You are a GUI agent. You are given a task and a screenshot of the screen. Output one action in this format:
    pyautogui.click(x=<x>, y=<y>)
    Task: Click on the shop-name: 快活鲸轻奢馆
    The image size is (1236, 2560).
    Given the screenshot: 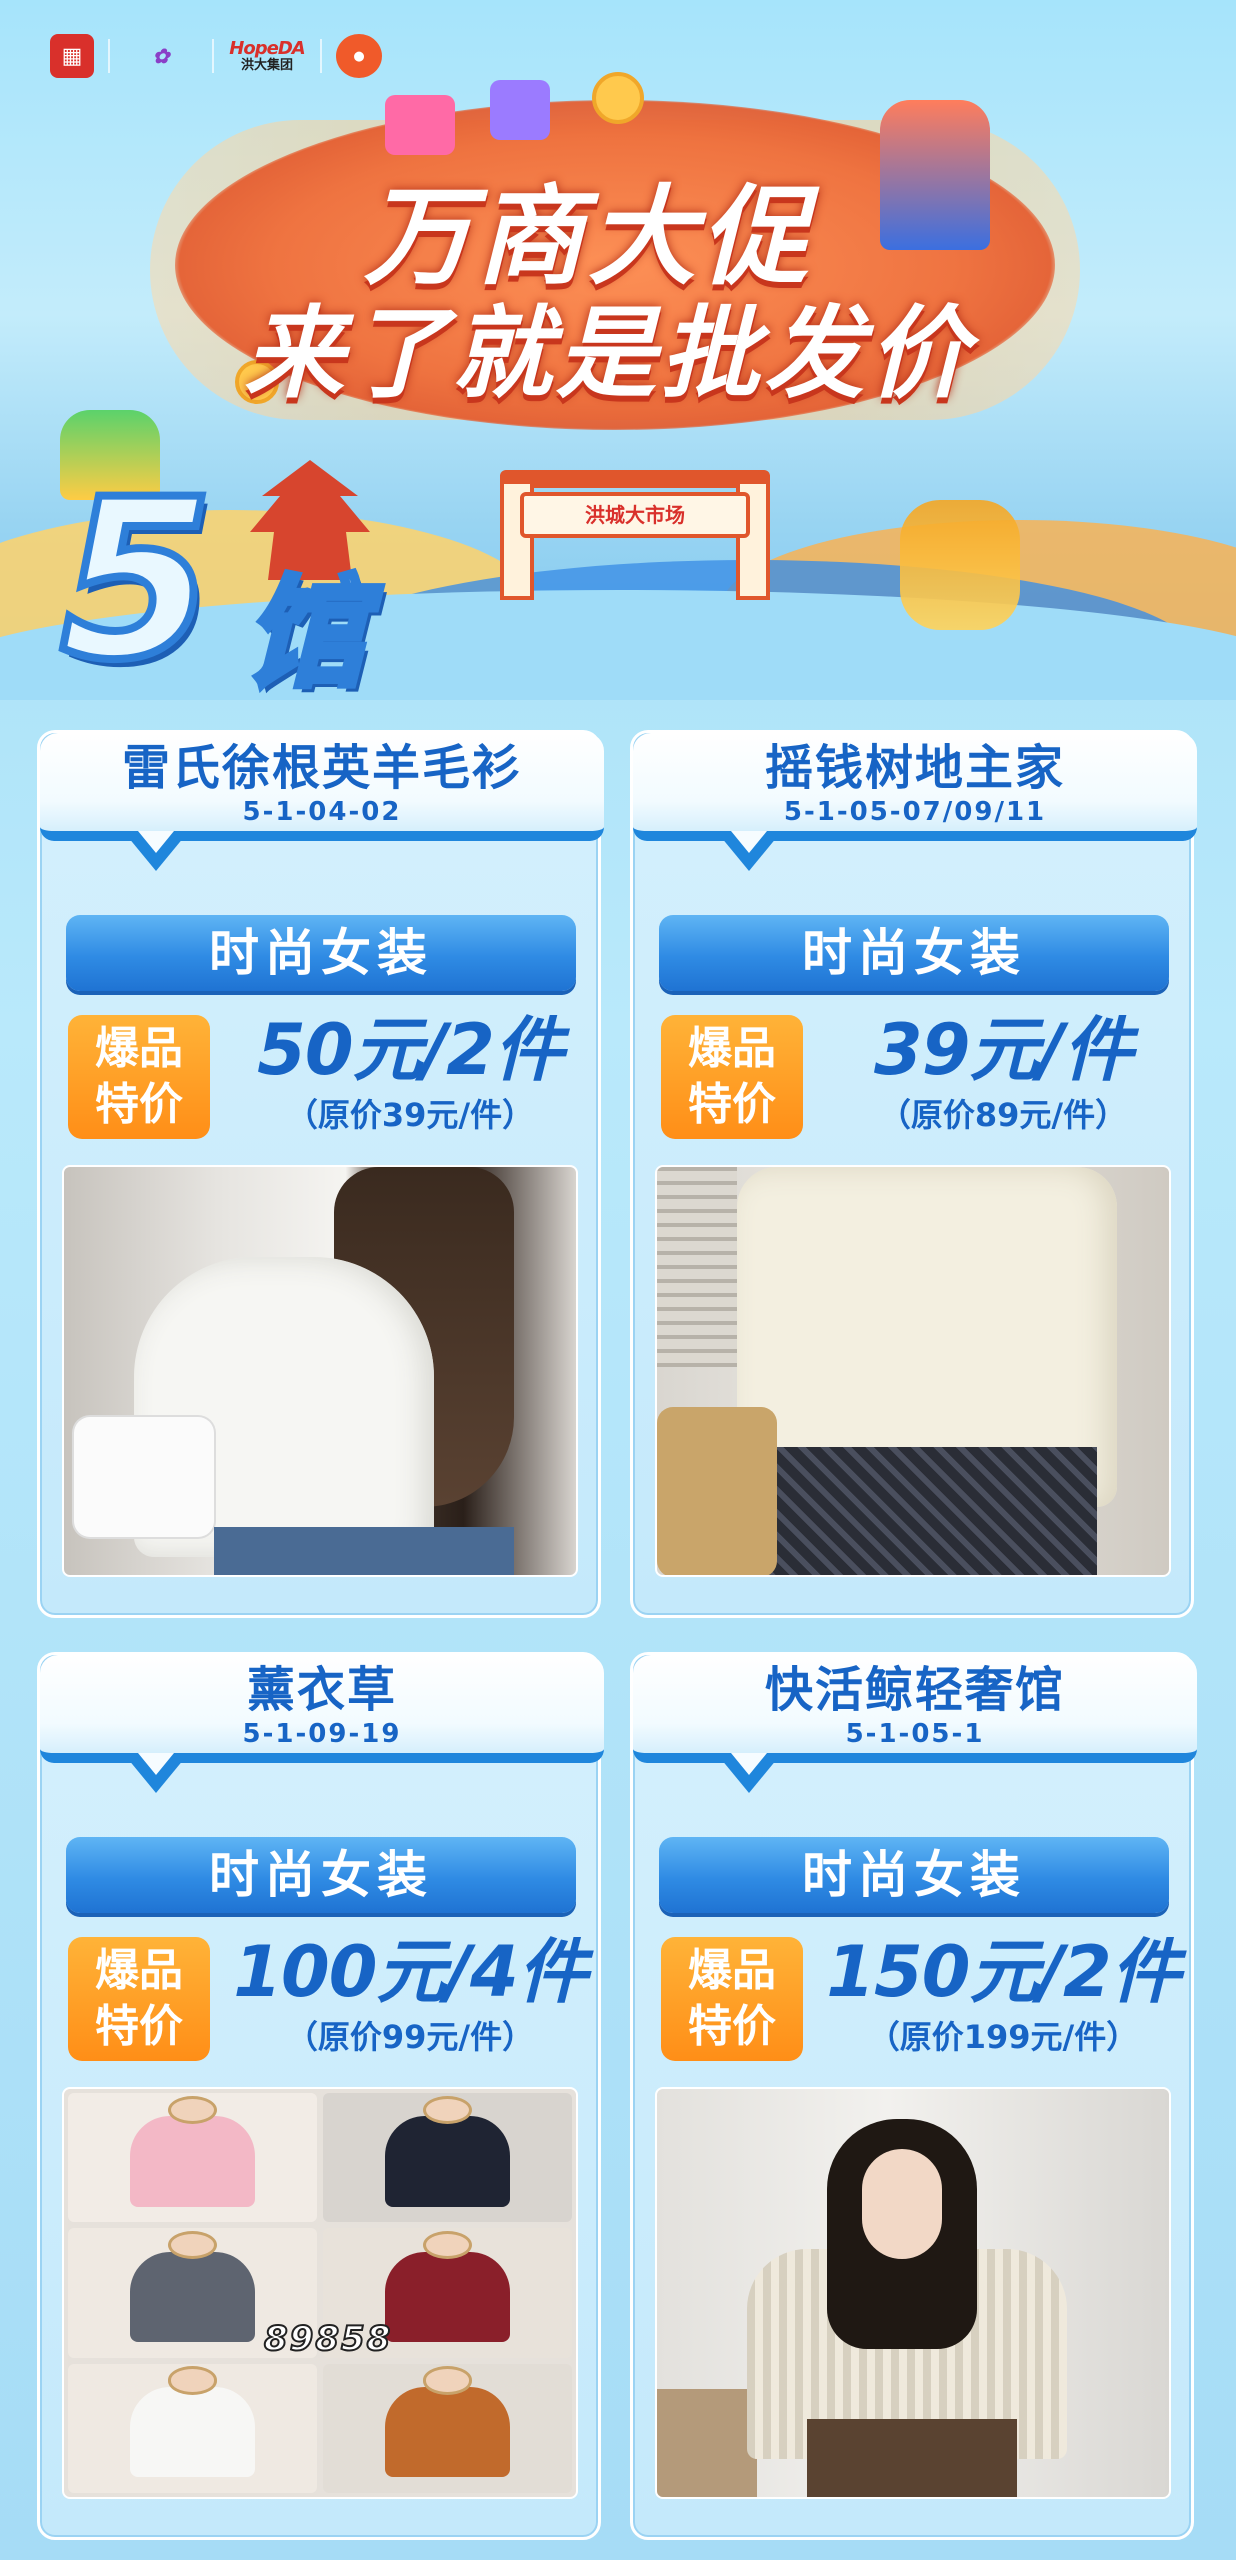 What is the action you would take?
    pyautogui.click(x=914, y=1690)
    